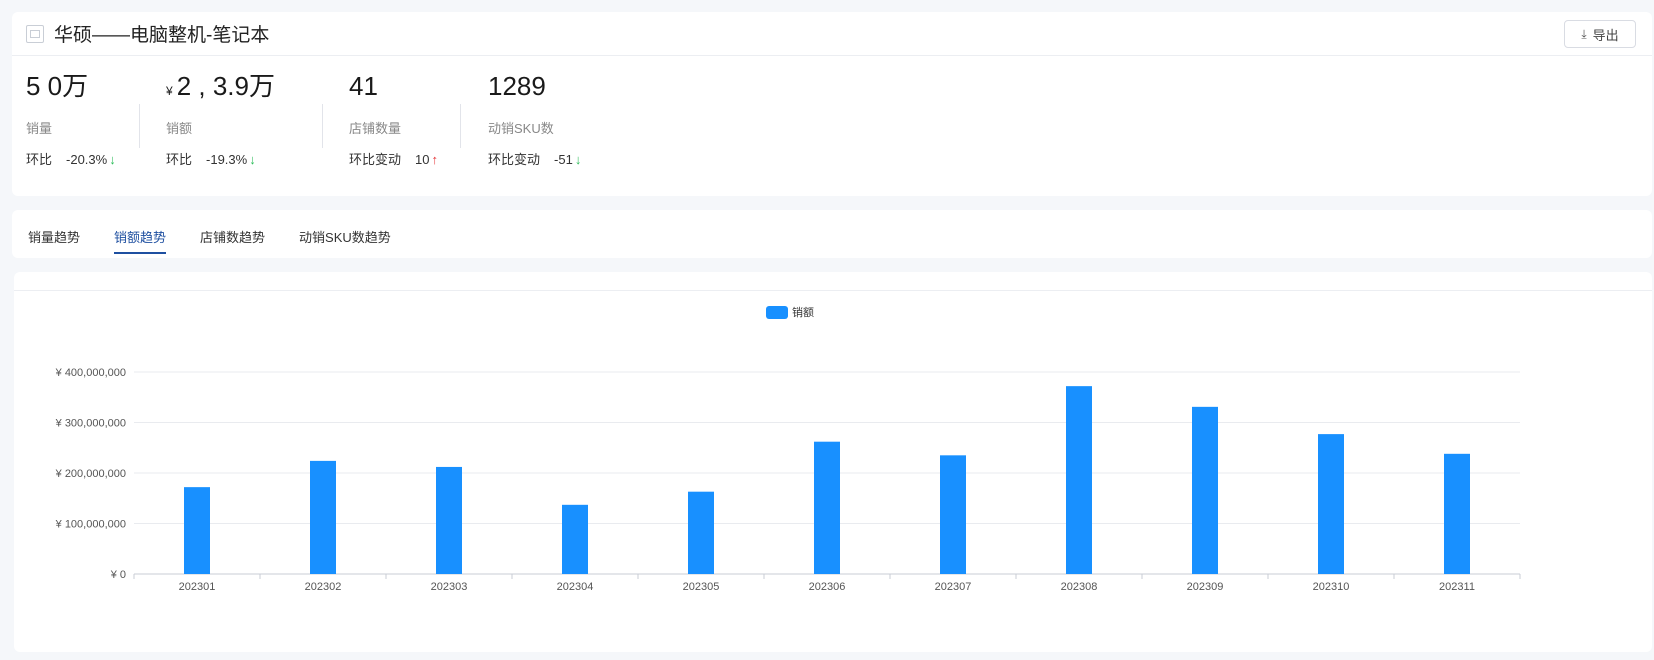 Image resolution: width=1654 pixels, height=660 pixels. Describe the element at coordinates (345, 234) in the screenshot. I see `tab-sku-count-trend: 动销SKU数趋势` at that location.